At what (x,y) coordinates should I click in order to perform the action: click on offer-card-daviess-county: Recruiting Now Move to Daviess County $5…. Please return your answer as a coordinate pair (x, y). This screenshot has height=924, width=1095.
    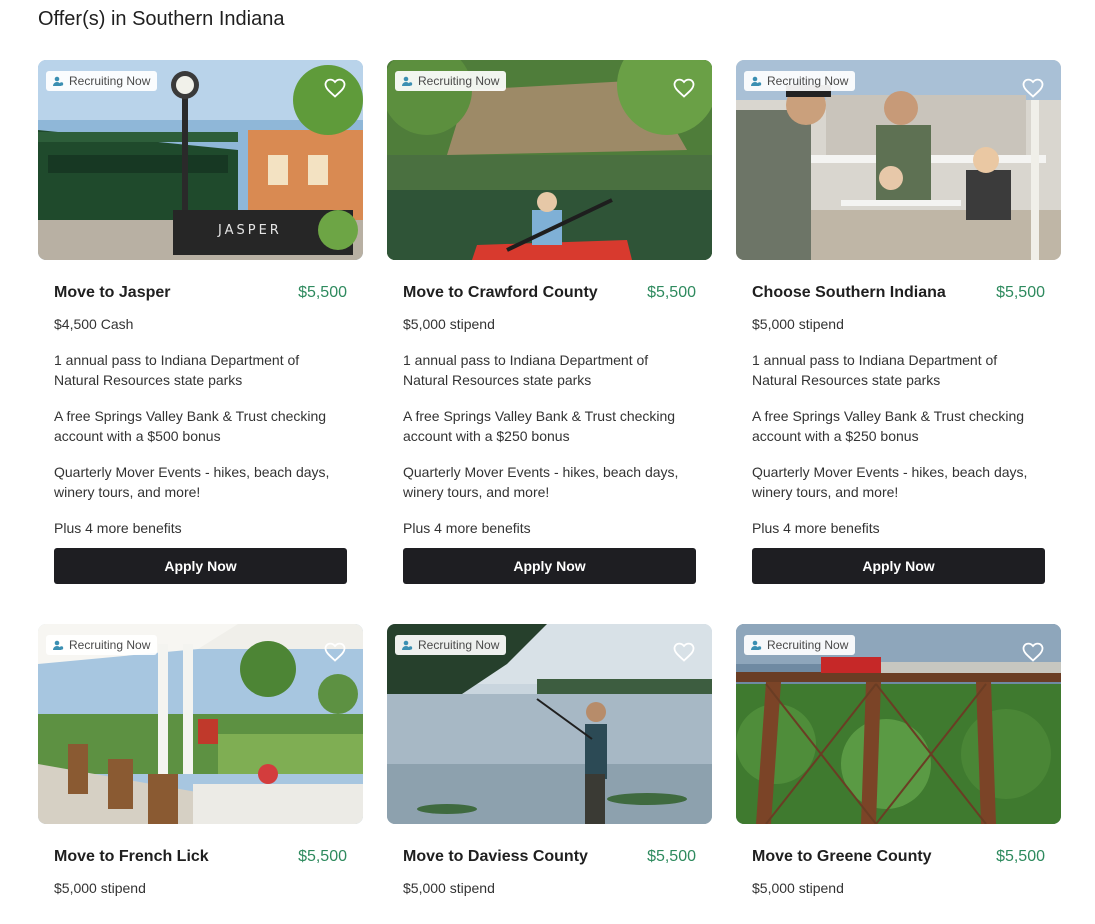
    Looking at the image, I should click on (549, 761).